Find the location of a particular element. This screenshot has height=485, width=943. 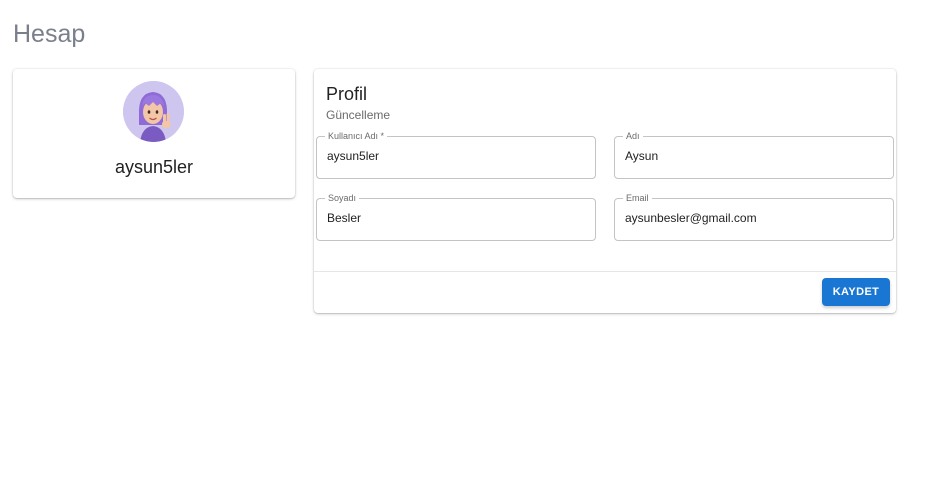

page-title: Hesap is located at coordinates (49, 34).